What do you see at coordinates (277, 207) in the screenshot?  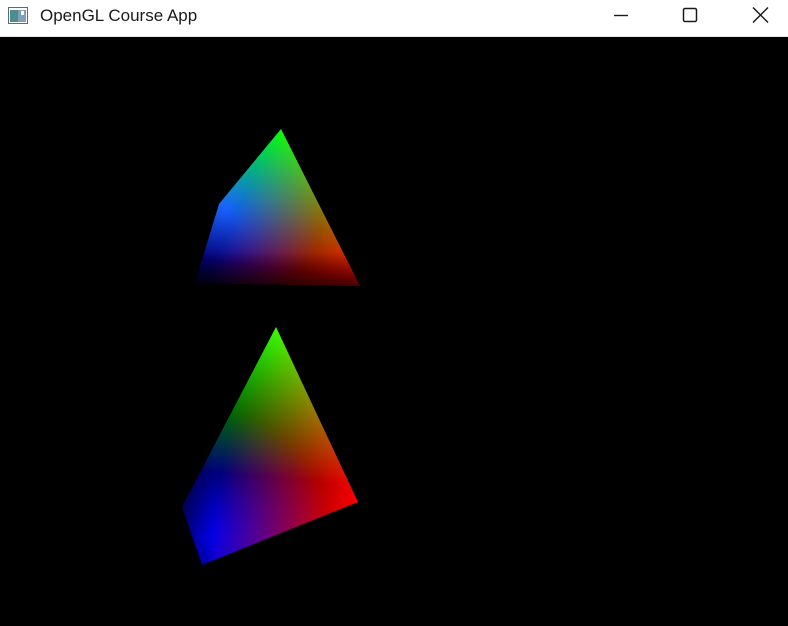 I see `pyramid-top` at bounding box center [277, 207].